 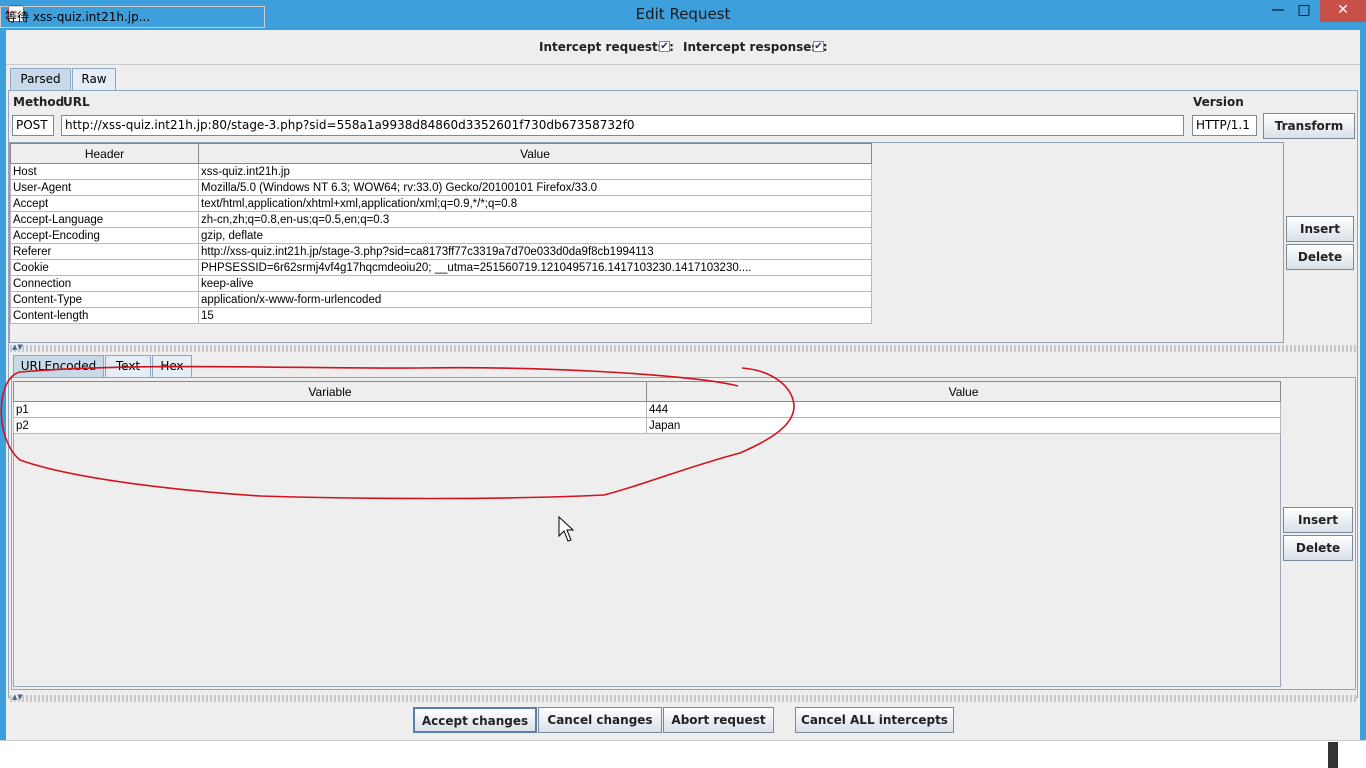 I want to click on mouse-cursor-icon, so click(x=566, y=529).